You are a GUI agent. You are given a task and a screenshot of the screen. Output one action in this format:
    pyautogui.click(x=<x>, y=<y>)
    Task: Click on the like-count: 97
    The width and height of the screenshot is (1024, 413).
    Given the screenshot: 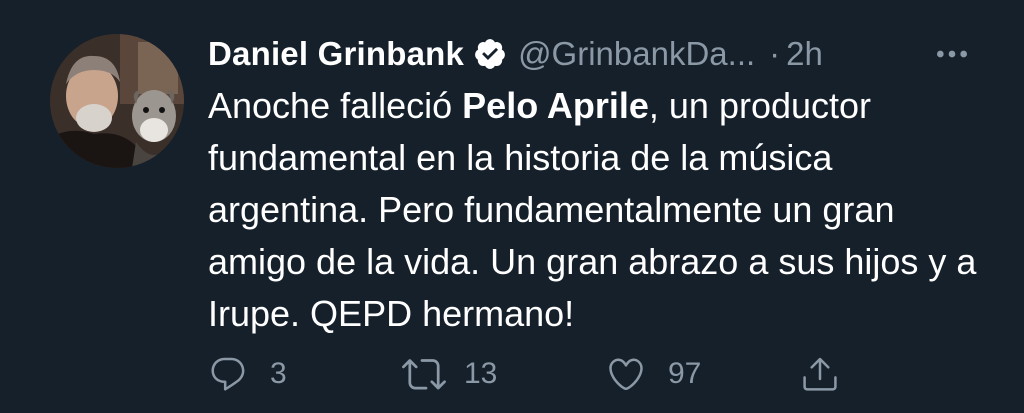 What is the action you would take?
    pyautogui.click(x=685, y=373)
    